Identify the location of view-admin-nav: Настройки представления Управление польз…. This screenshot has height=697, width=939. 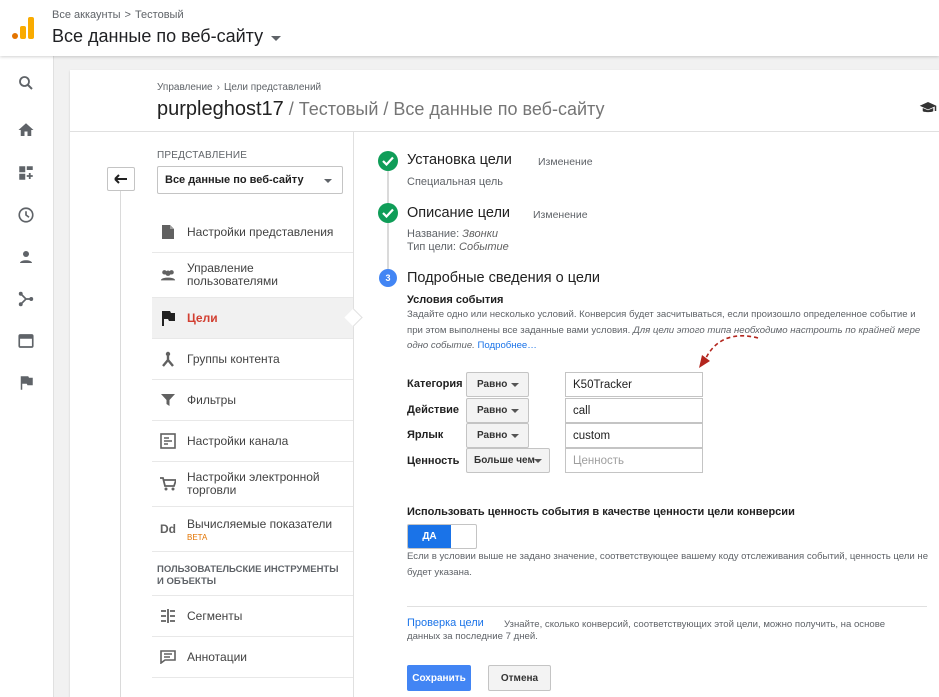
(252, 445).